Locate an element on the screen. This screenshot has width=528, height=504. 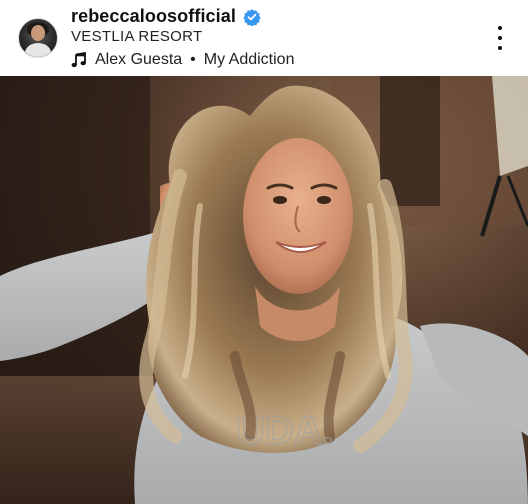
more-options-icon is located at coordinates (500, 38).